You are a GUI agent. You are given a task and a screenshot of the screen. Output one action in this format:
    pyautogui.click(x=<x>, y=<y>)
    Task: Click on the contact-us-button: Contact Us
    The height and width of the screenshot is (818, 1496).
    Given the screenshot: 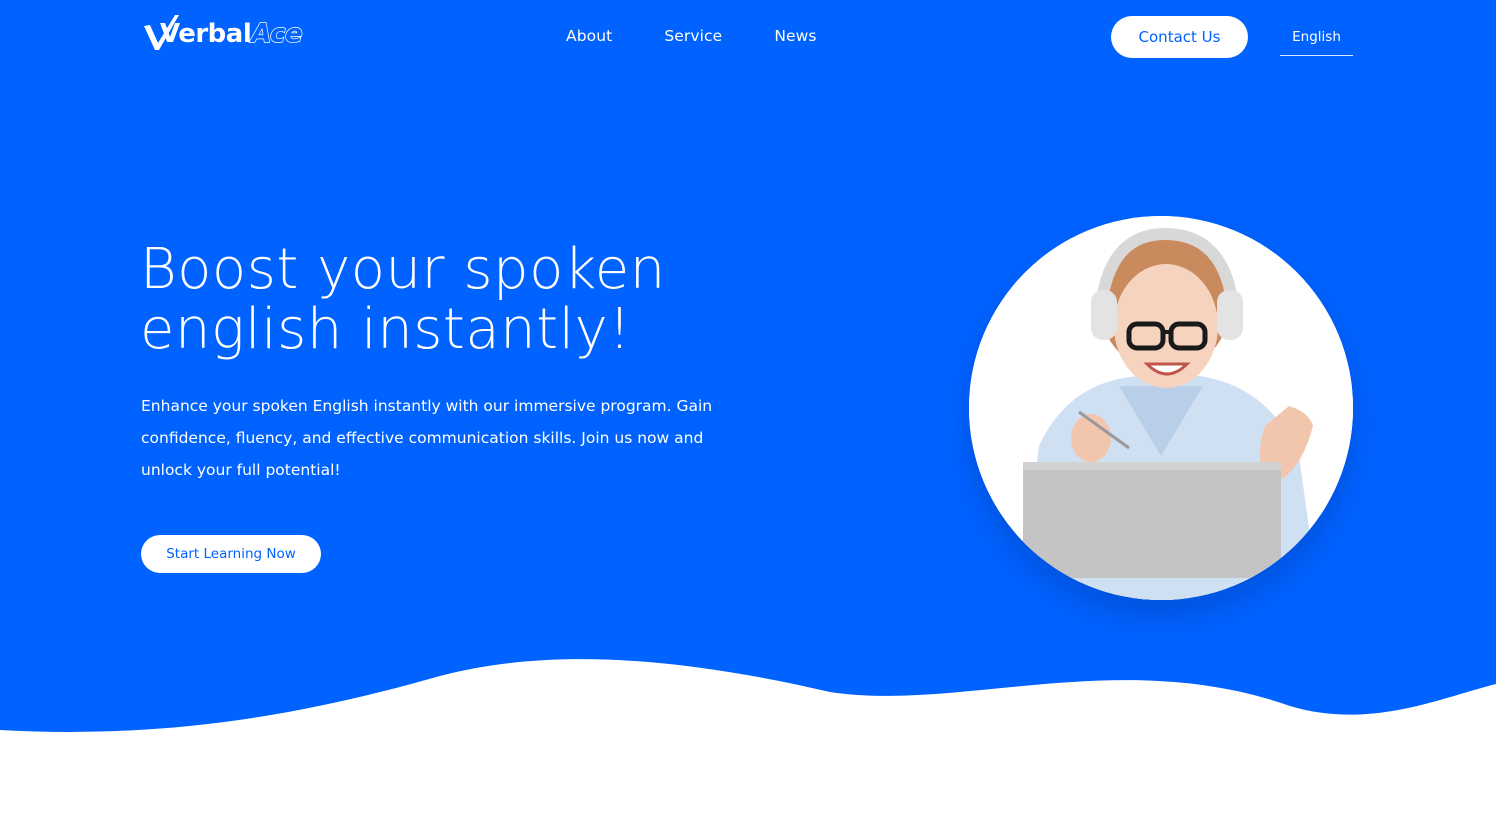 What is the action you would take?
    pyautogui.click(x=1179, y=37)
    